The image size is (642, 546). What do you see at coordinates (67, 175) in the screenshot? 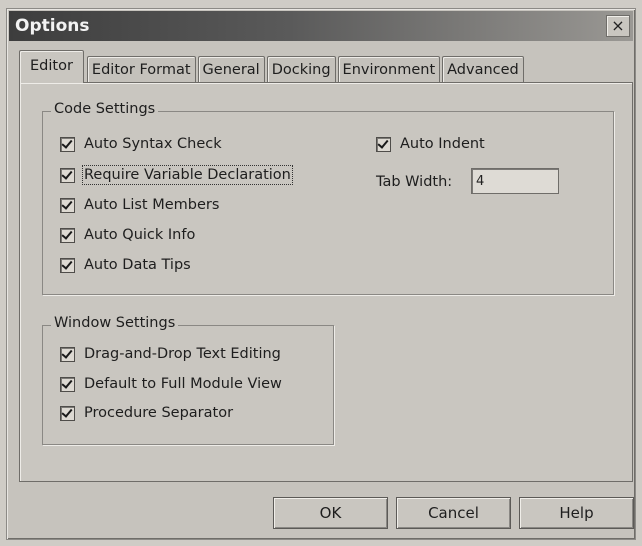
I see `require-variable-declaration-checkbox` at bounding box center [67, 175].